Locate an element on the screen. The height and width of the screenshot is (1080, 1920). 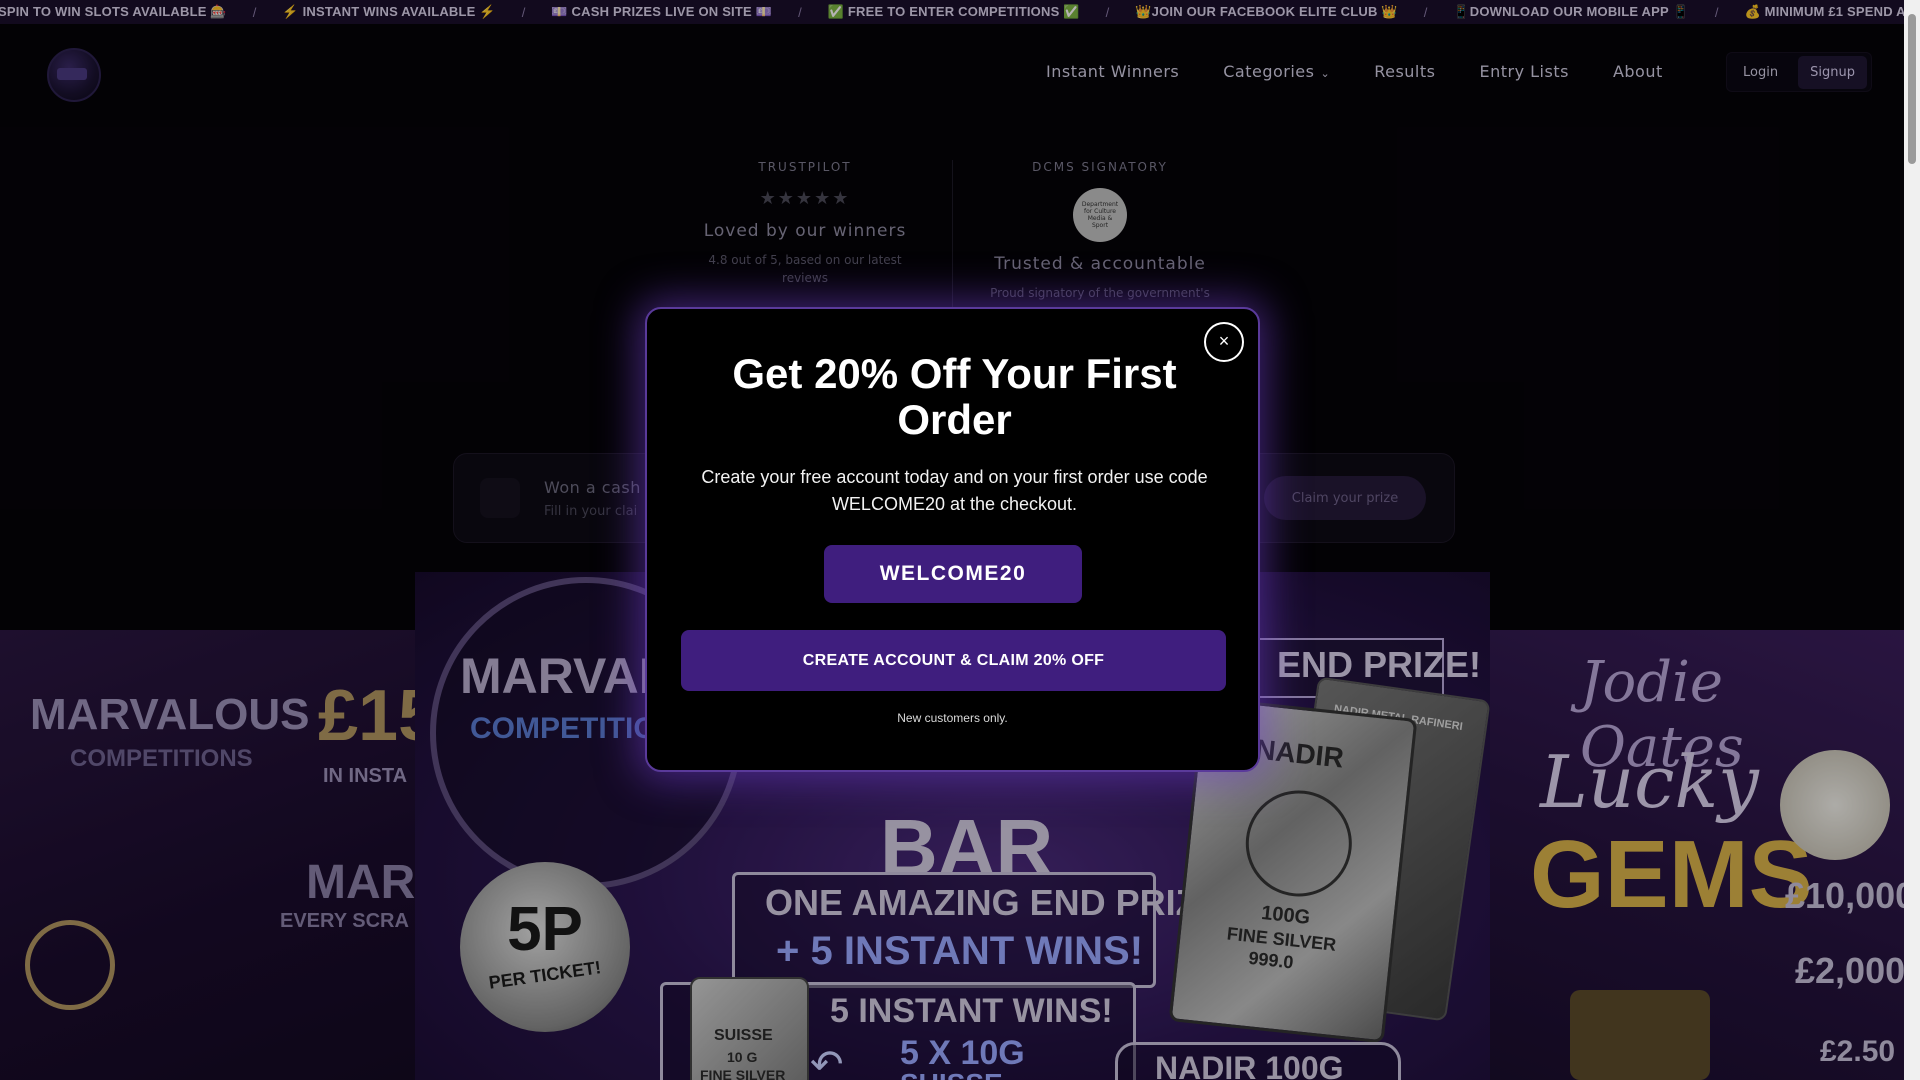
create-account-button: CREATE ACCOUNT & CLAIM 20% OFF is located at coordinates (953, 660).